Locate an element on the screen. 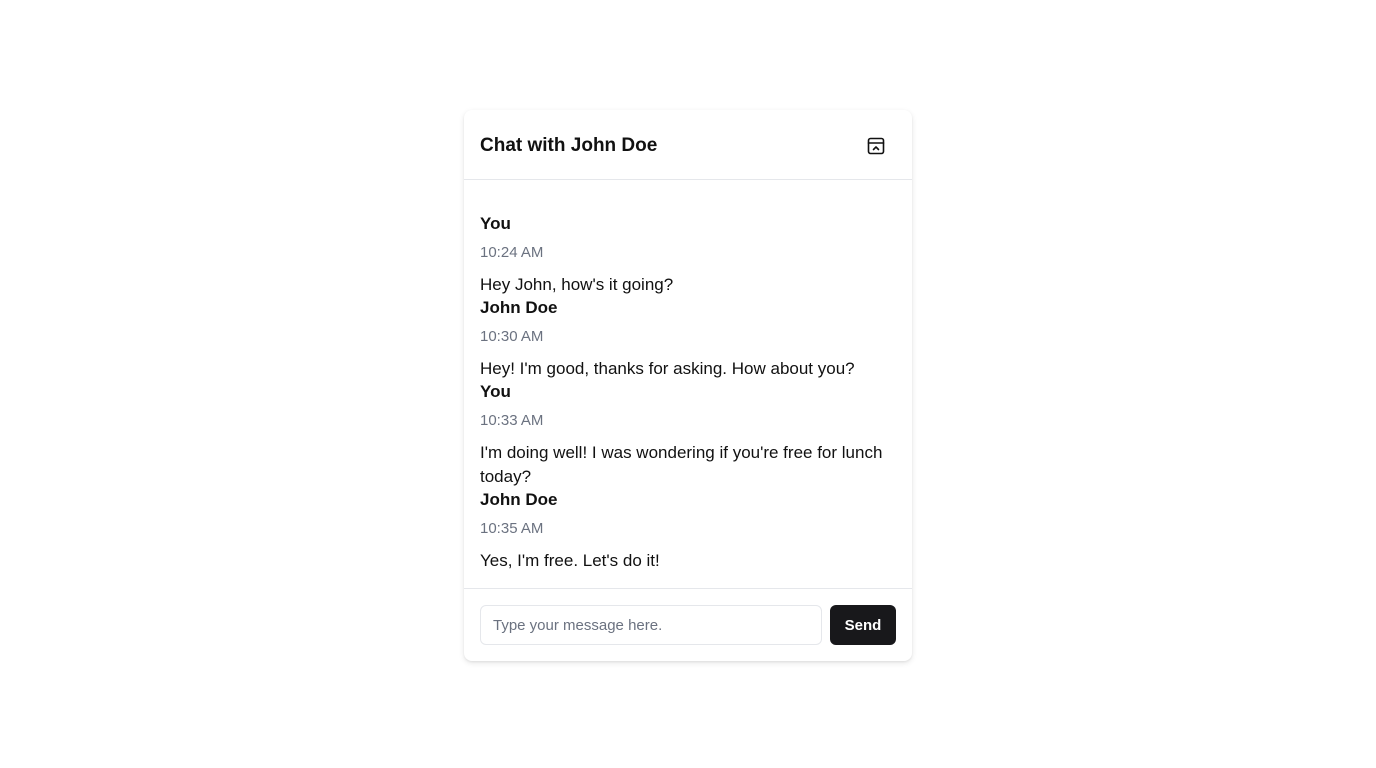 The width and height of the screenshot is (1376, 768). chat-header: Chat with John Doe is located at coordinates (688, 145).